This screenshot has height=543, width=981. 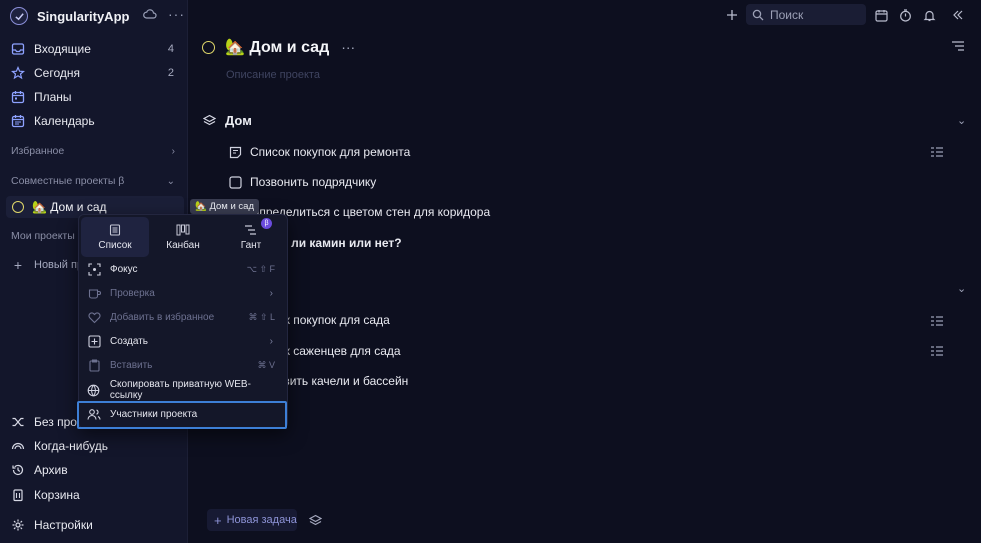 I want to click on collapse-panel-icon, so click(x=958, y=15).